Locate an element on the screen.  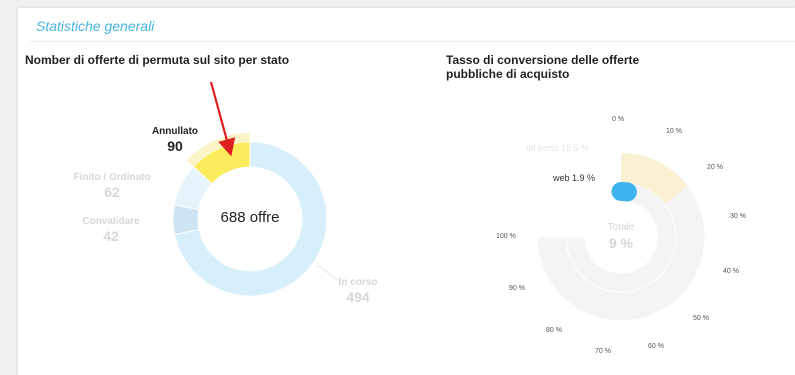
scale-tick: 50 % is located at coordinates (701, 318).